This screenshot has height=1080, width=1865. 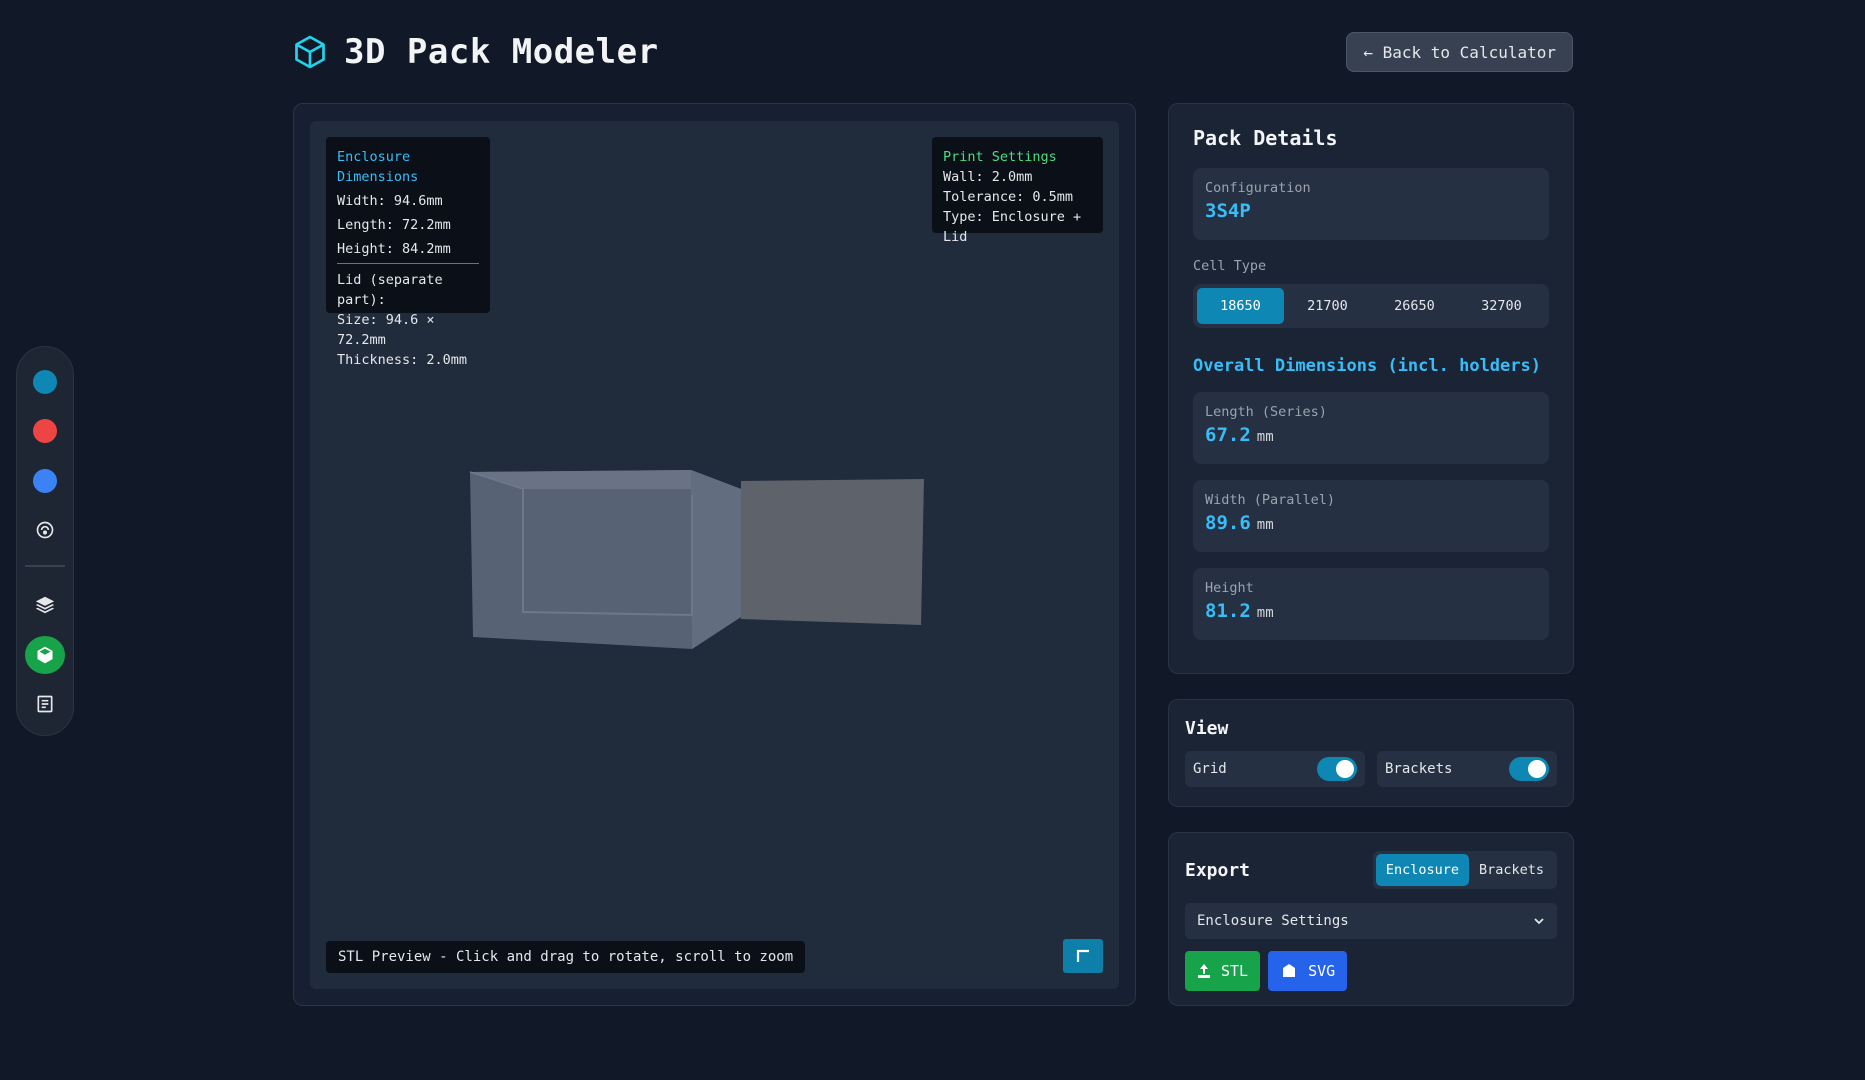 I want to click on cell-type-selector: 18650 21700 26650 32700, so click(x=1371, y=306).